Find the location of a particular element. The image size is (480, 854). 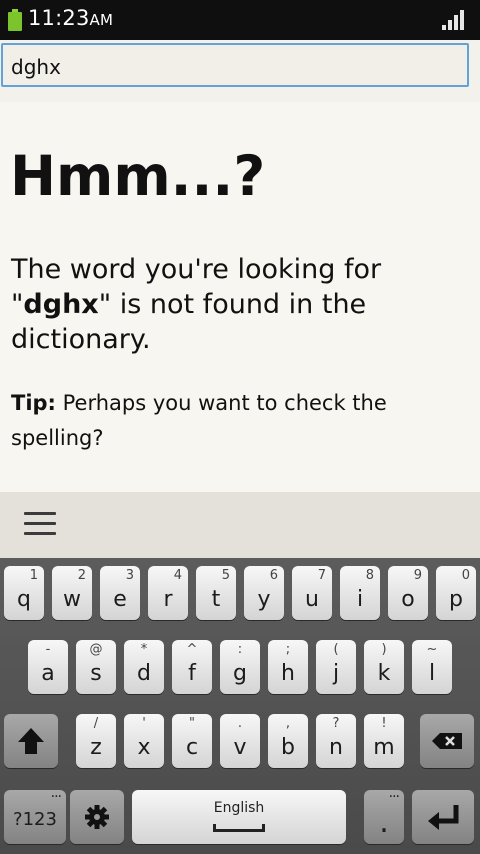

key-hint: 8 is located at coordinates (369, 575).